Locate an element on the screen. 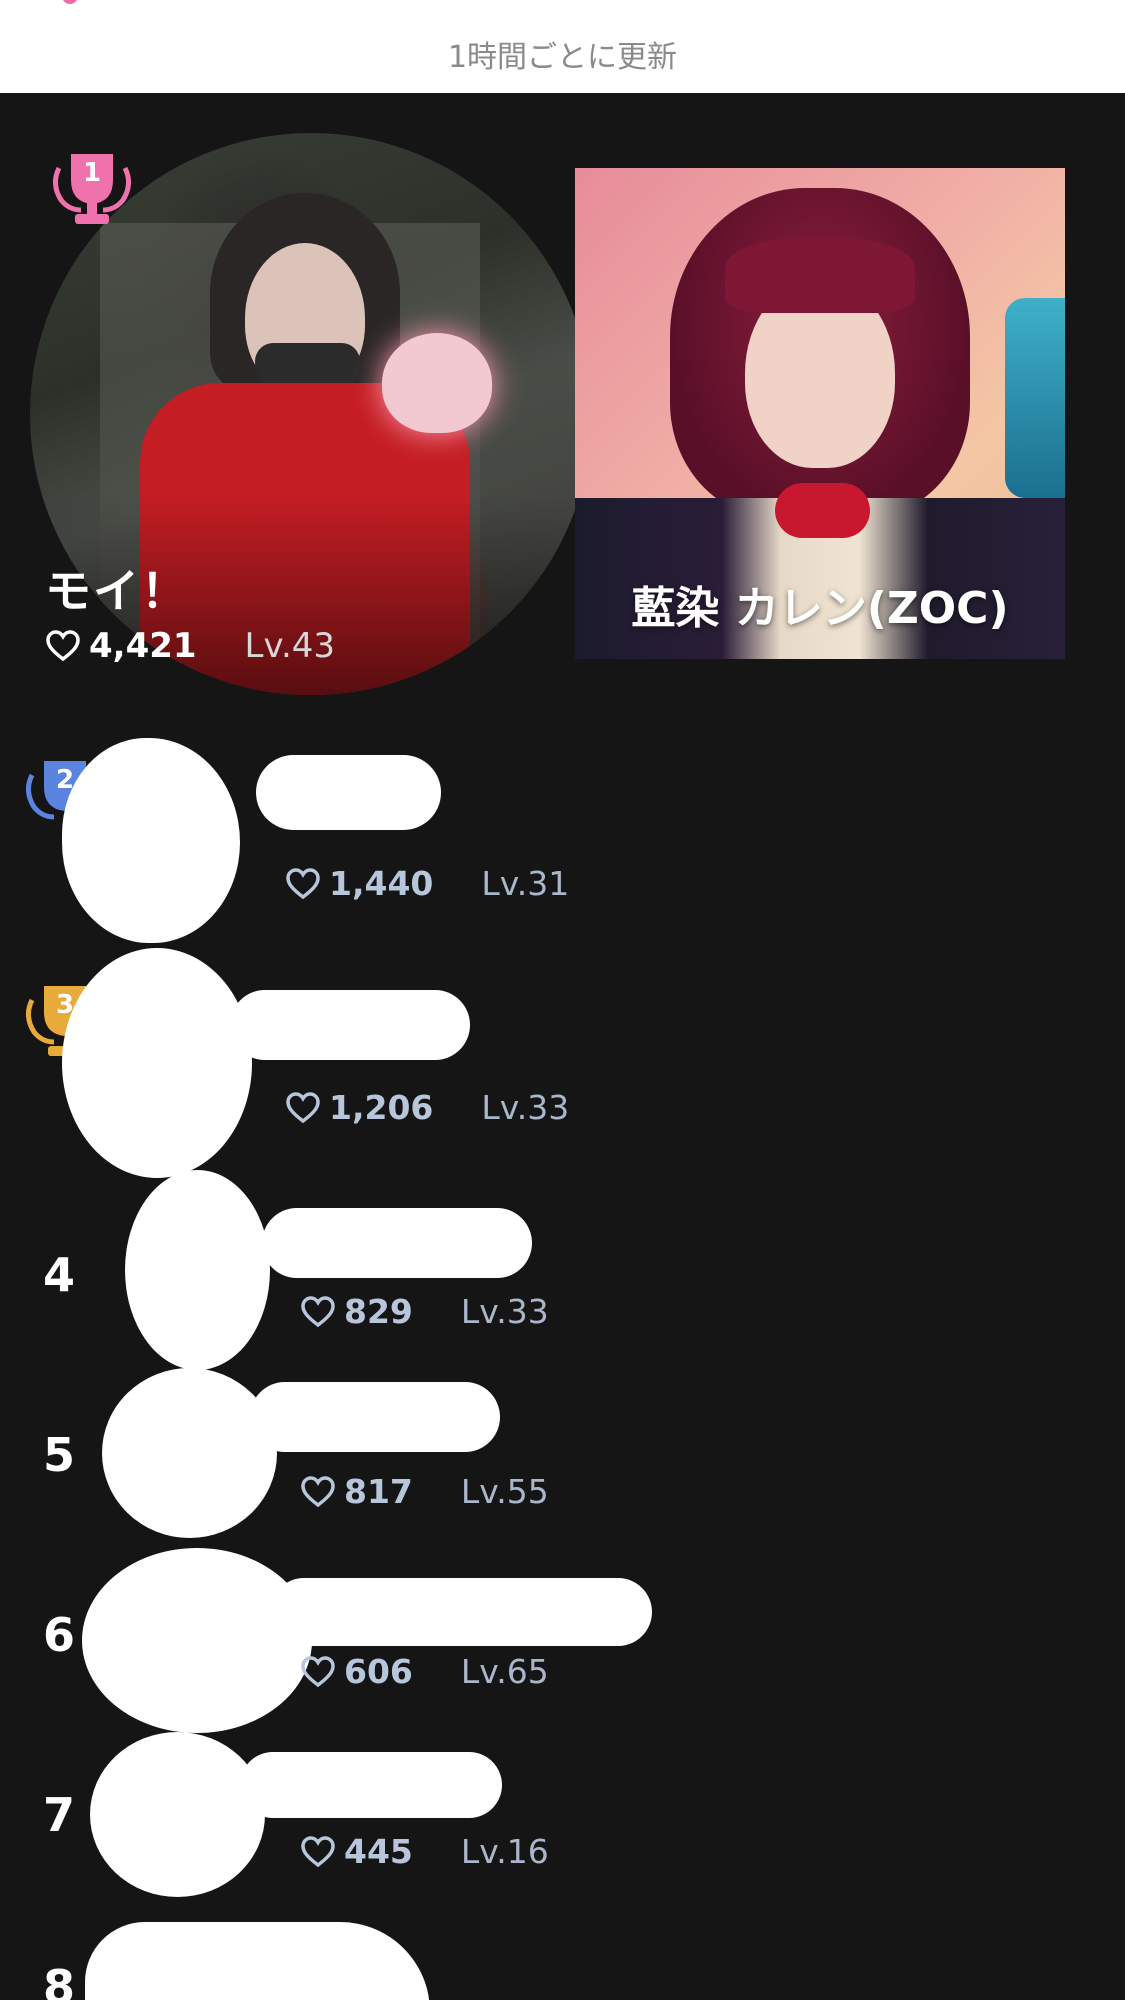 This screenshot has width=1125, height=2000. rank-2-likes: 1,440 is located at coordinates (381, 883).